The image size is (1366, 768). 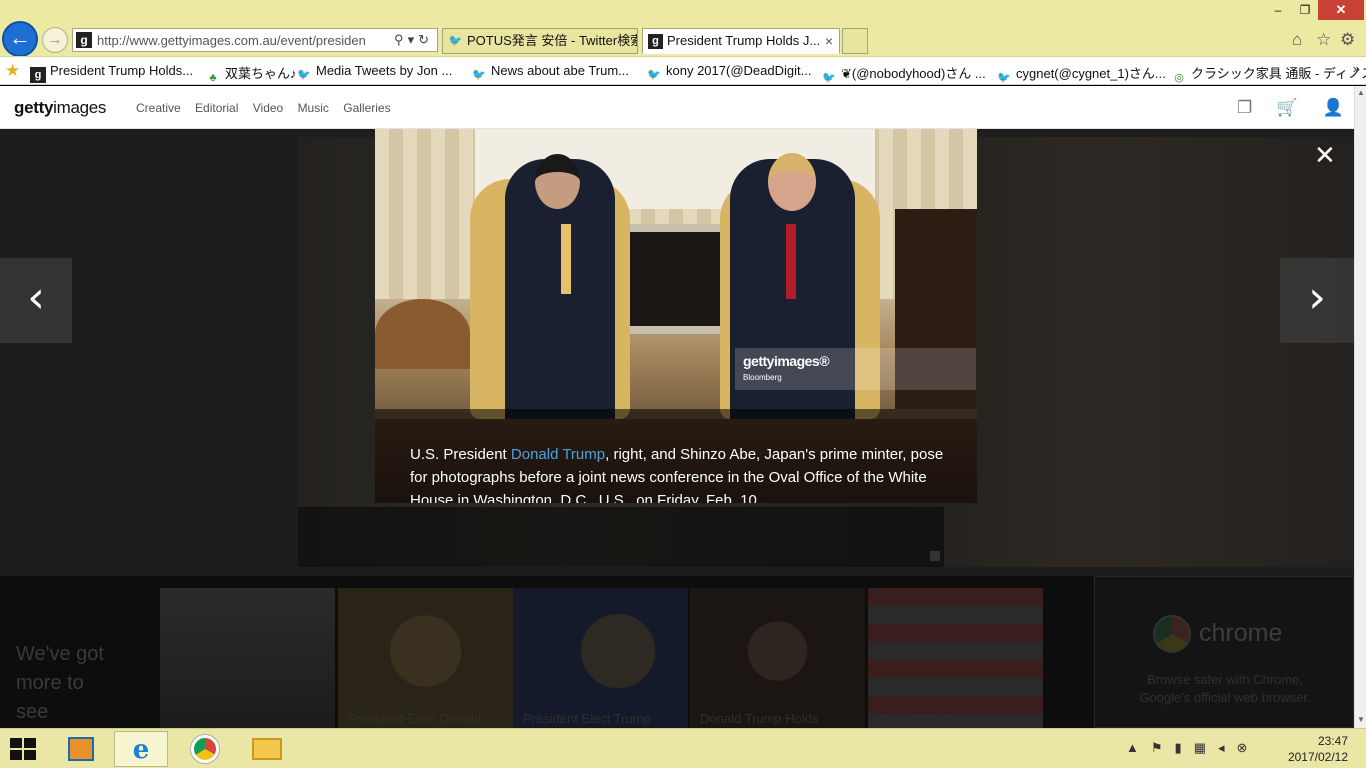 I want to click on scroll-down-icon: ▼, so click(x=1361, y=719).